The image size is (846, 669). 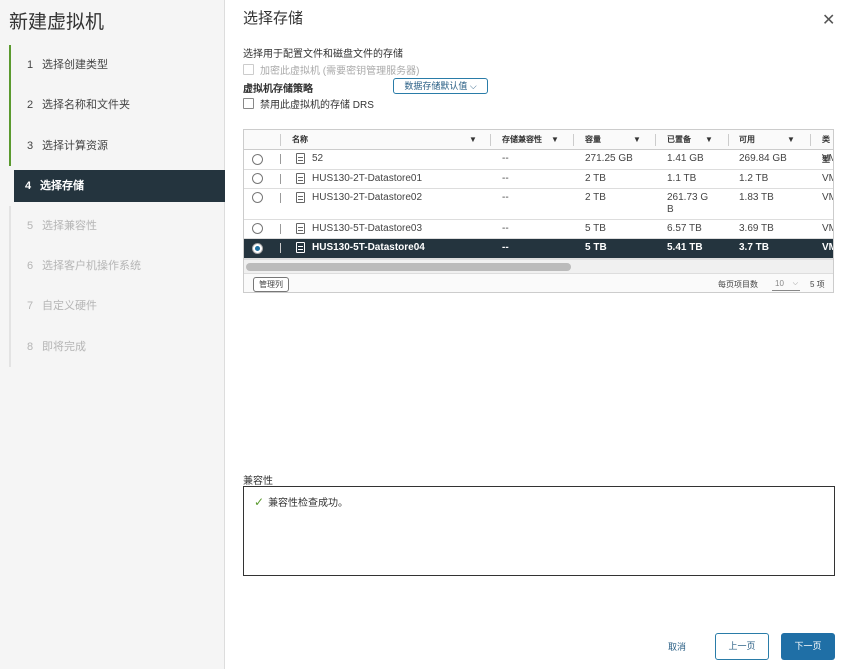 I want to click on step-number: 7, so click(x=30, y=306).